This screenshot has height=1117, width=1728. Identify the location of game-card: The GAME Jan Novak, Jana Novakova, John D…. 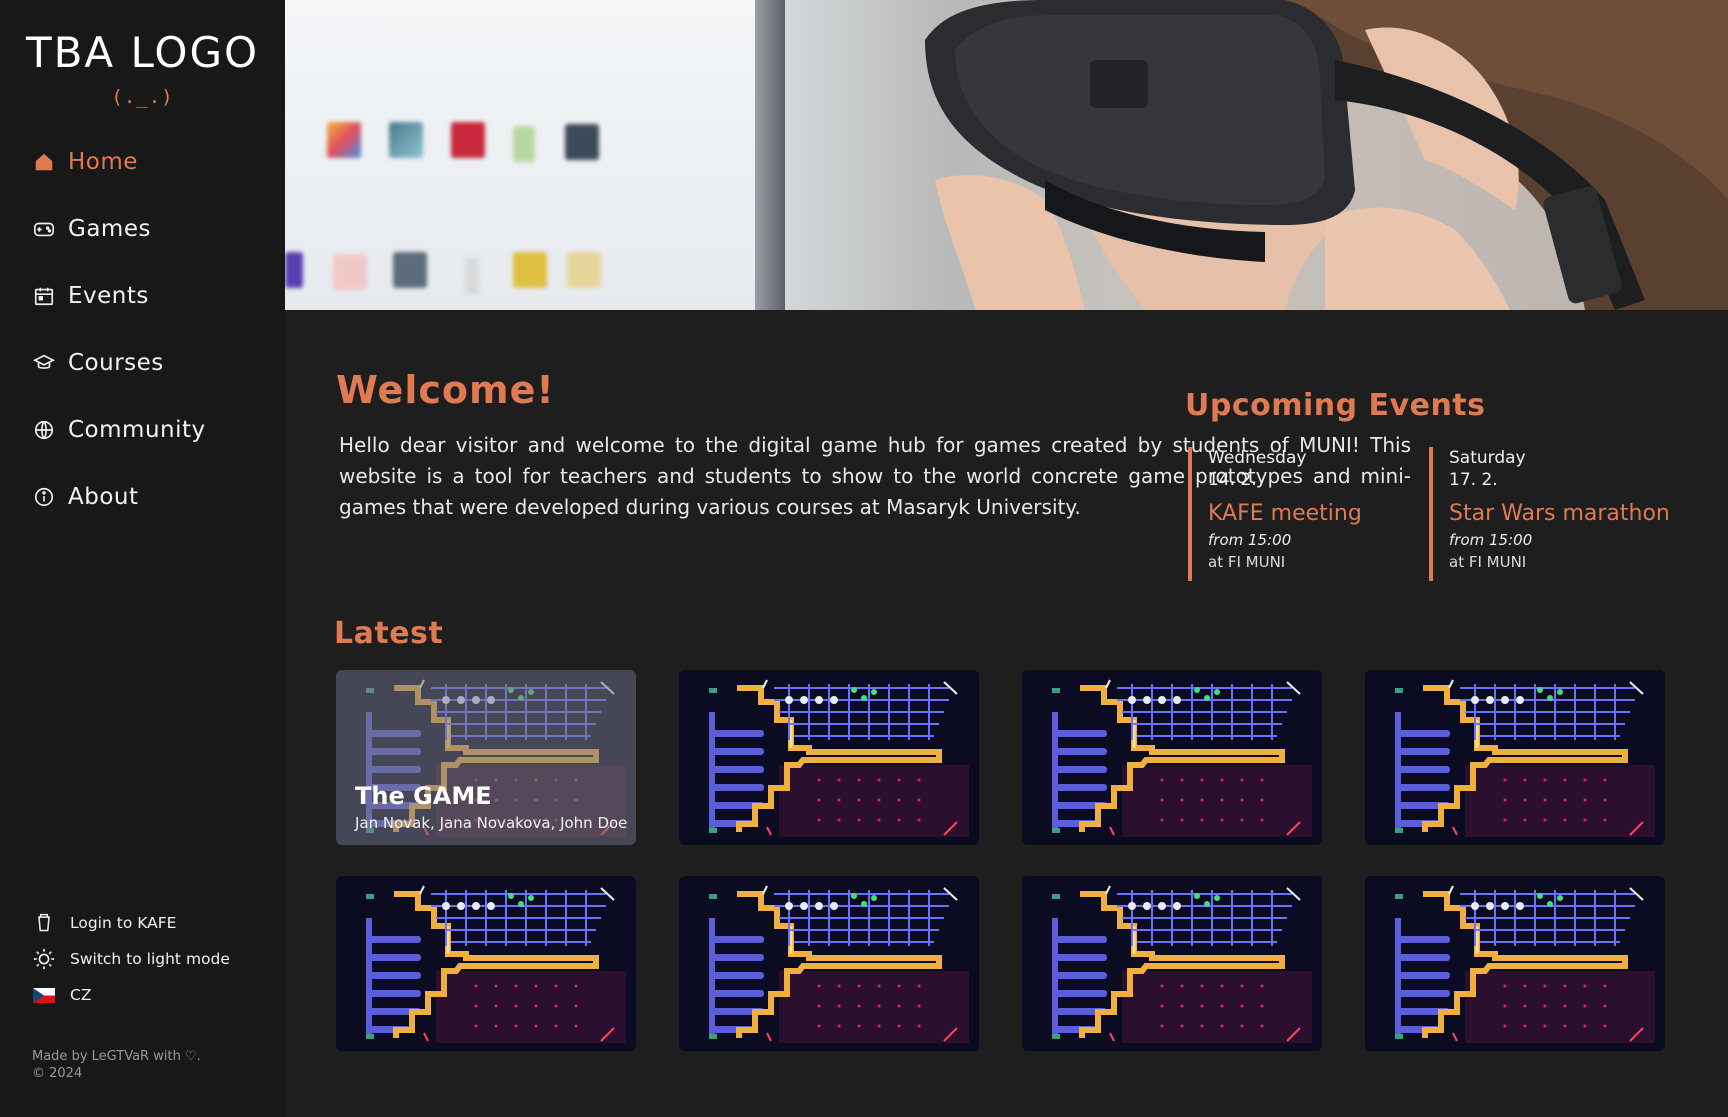
(486, 757).